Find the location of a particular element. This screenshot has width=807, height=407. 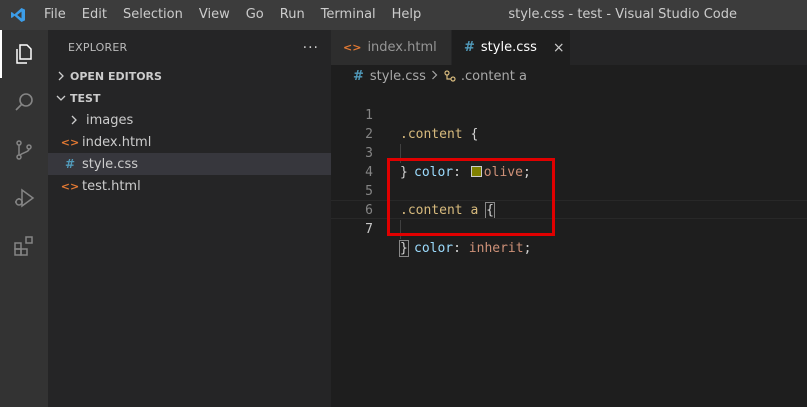

code-line-1: 1 .content { is located at coordinates (569, 114).